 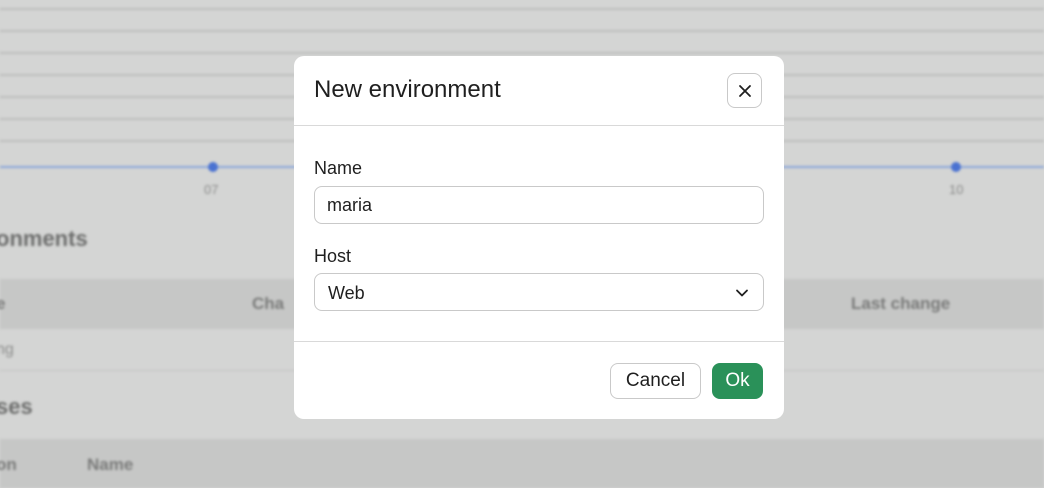 I want to click on environments-column-header: e, so click(x=3, y=303).